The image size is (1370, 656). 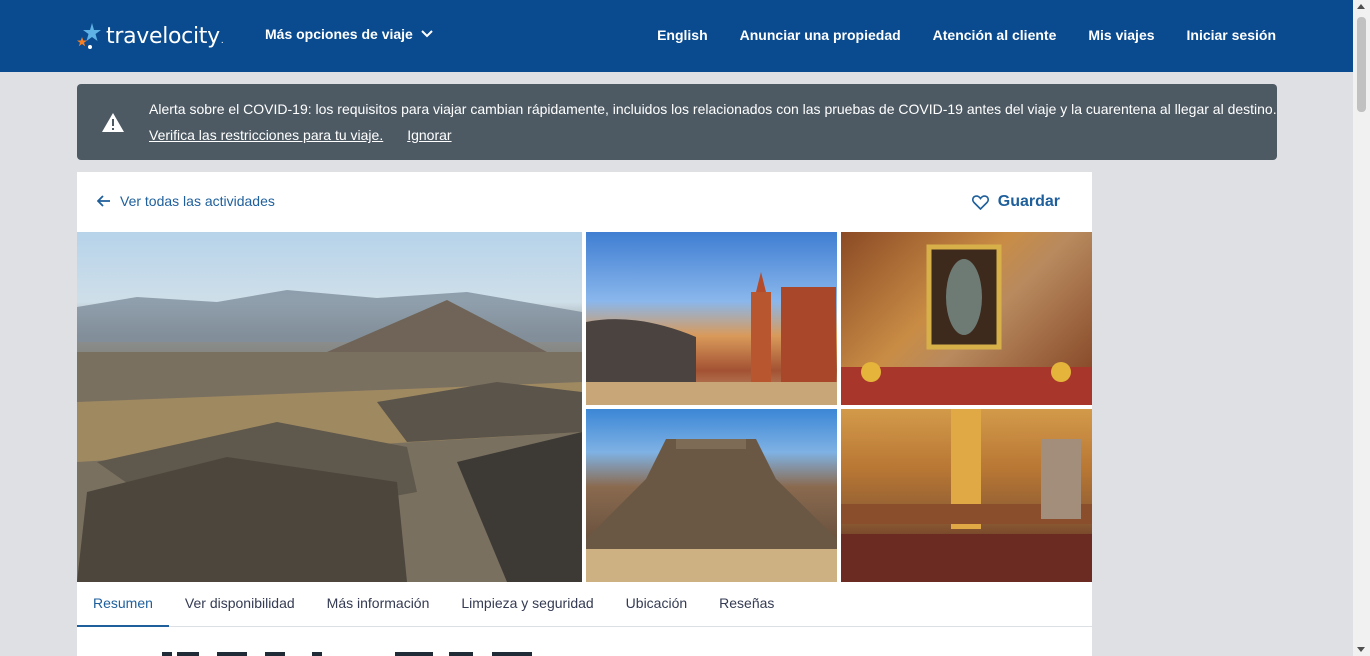 I want to click on page-scrollbar, so click(x=1361, y=328).